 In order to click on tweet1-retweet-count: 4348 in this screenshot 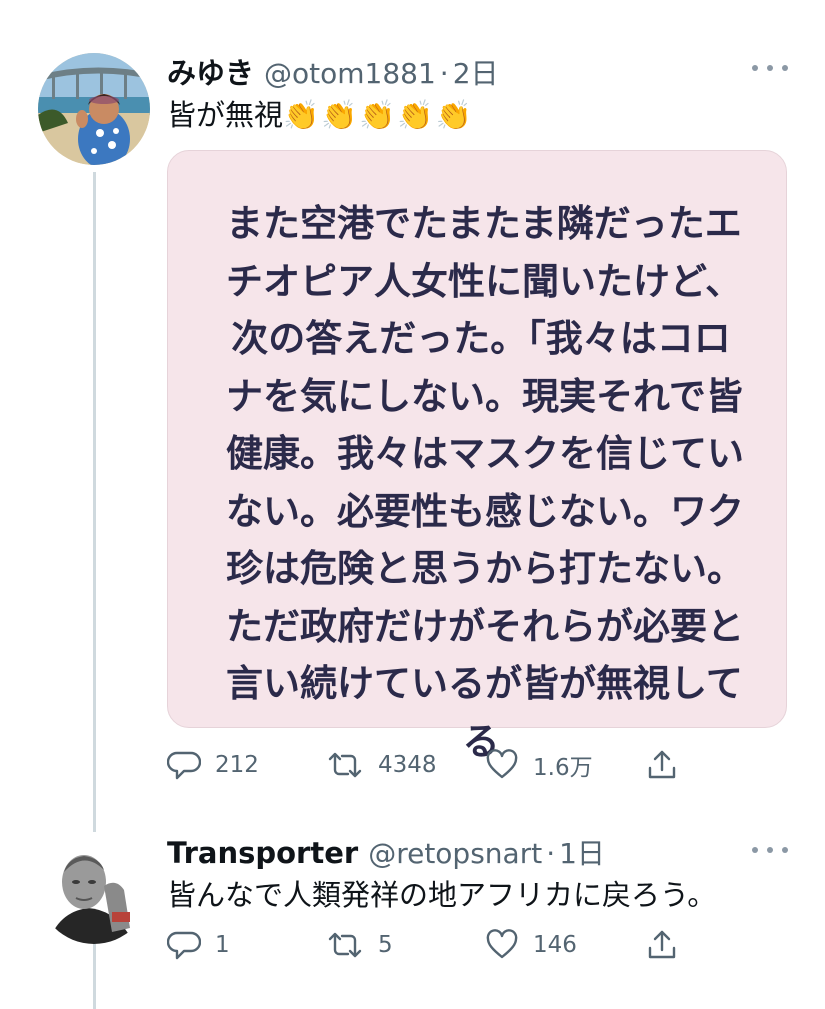, I will do `click(407, 765)`.